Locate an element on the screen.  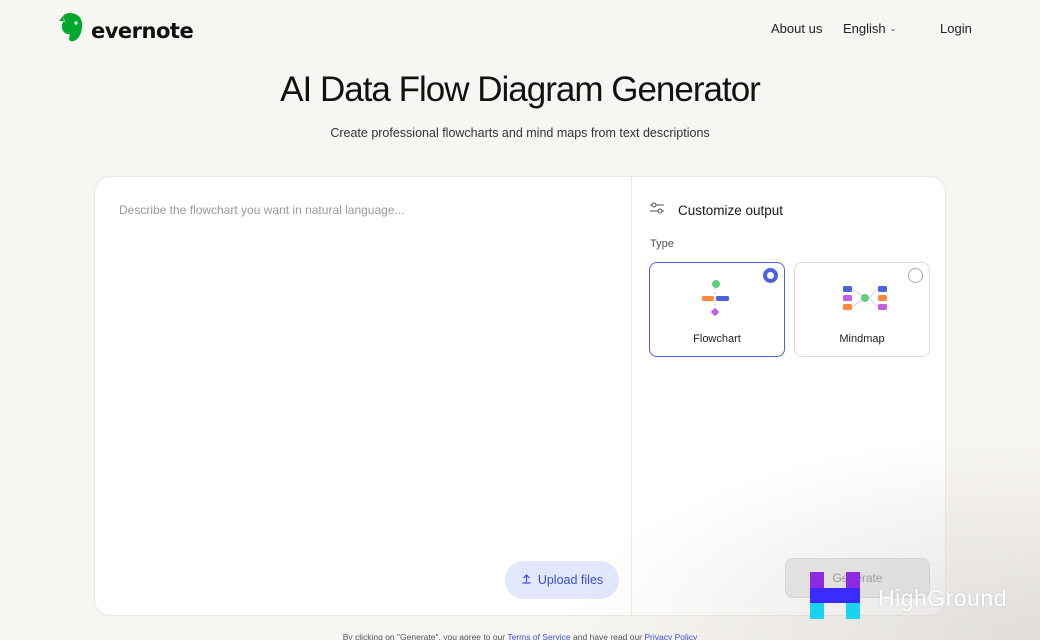
mindmap-label: Mindmap is located at coordinates (862, 339).